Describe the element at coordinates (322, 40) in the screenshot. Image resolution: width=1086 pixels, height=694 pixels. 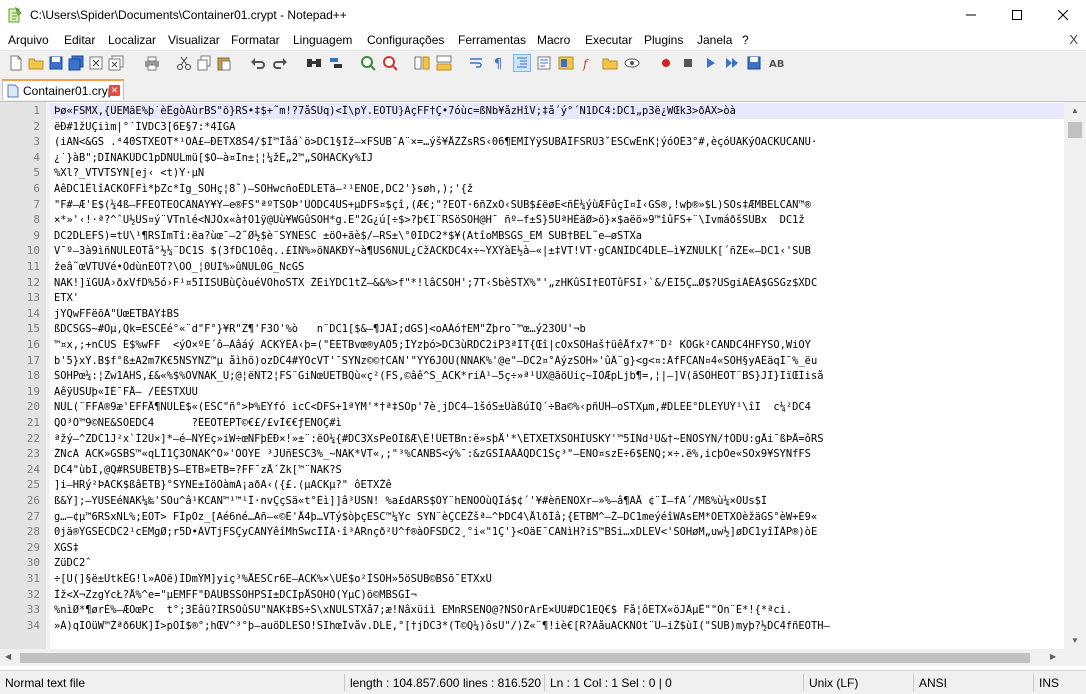
I see `menu-linguagem: Linguagem` at that location.